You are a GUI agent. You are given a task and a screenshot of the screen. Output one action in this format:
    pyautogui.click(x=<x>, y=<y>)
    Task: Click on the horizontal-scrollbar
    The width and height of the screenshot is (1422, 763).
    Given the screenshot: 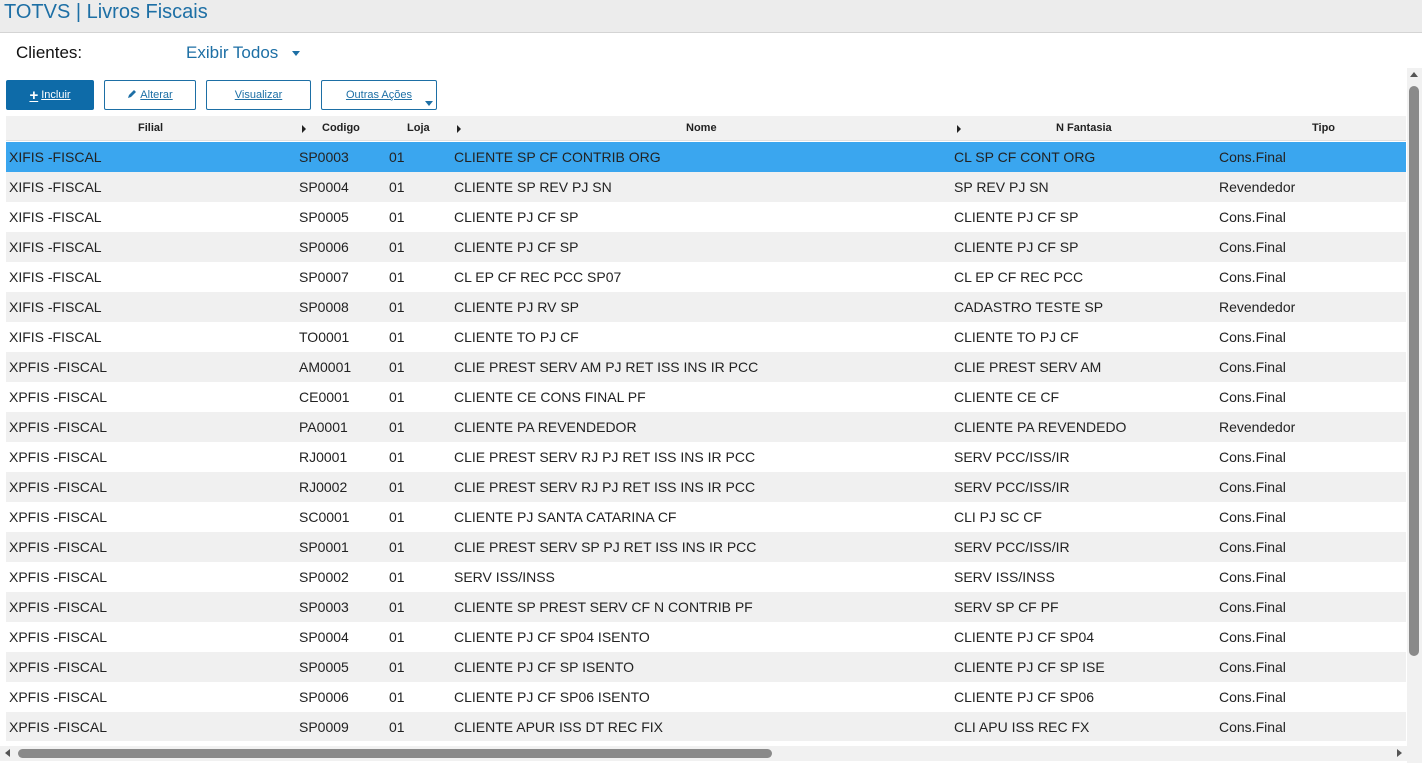 What is the action you would take?
    pyautogui.click(x=703, y=753)
    